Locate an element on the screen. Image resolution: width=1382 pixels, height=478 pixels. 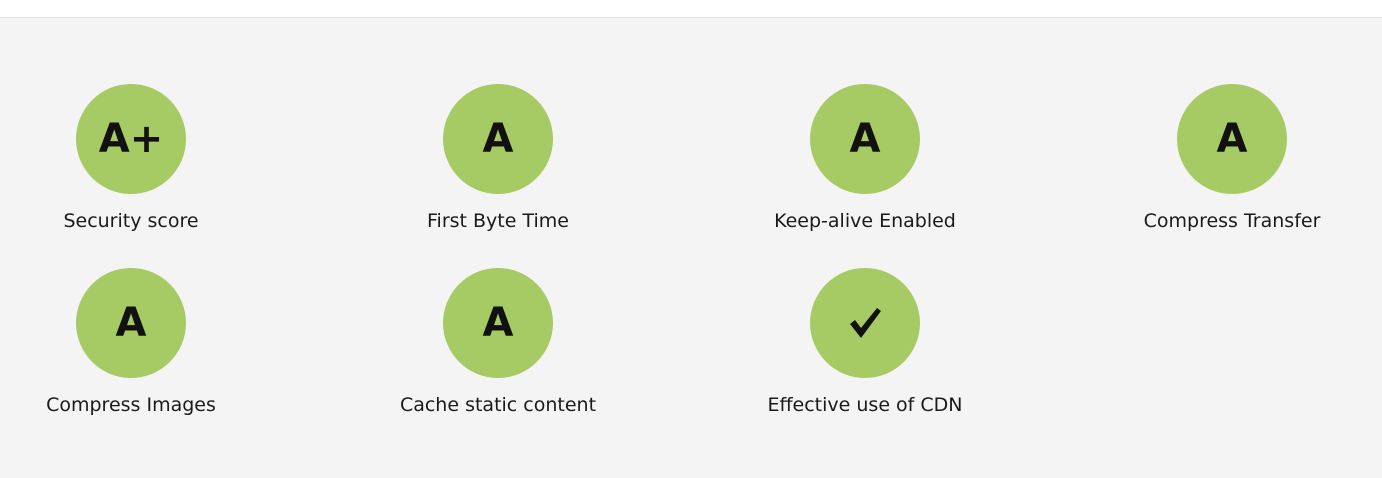
grade-badge: A+ is located at coordinates (131, 139).